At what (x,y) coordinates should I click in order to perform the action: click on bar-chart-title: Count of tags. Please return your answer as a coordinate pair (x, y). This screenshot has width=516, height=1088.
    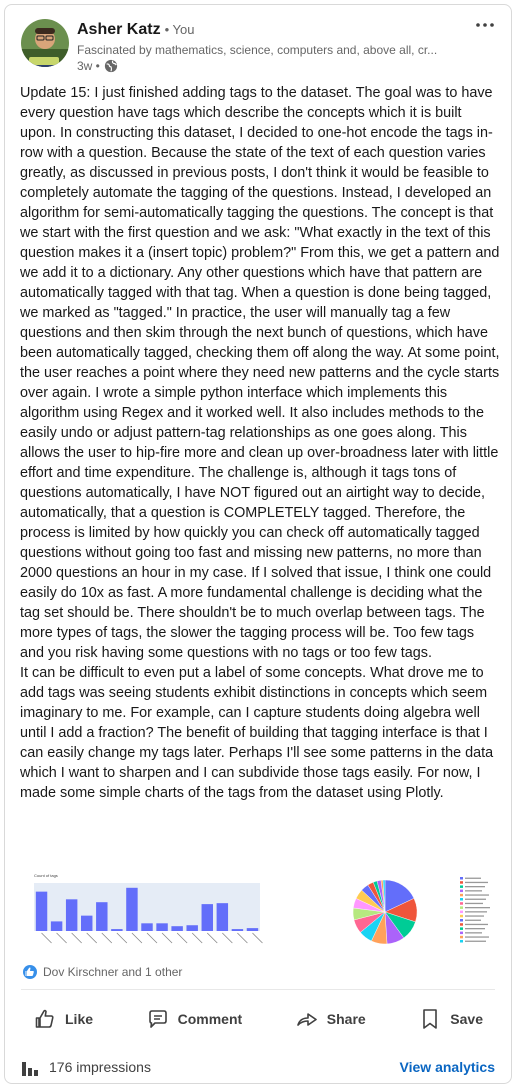
    Looking at the image, I should click on (46, 875).